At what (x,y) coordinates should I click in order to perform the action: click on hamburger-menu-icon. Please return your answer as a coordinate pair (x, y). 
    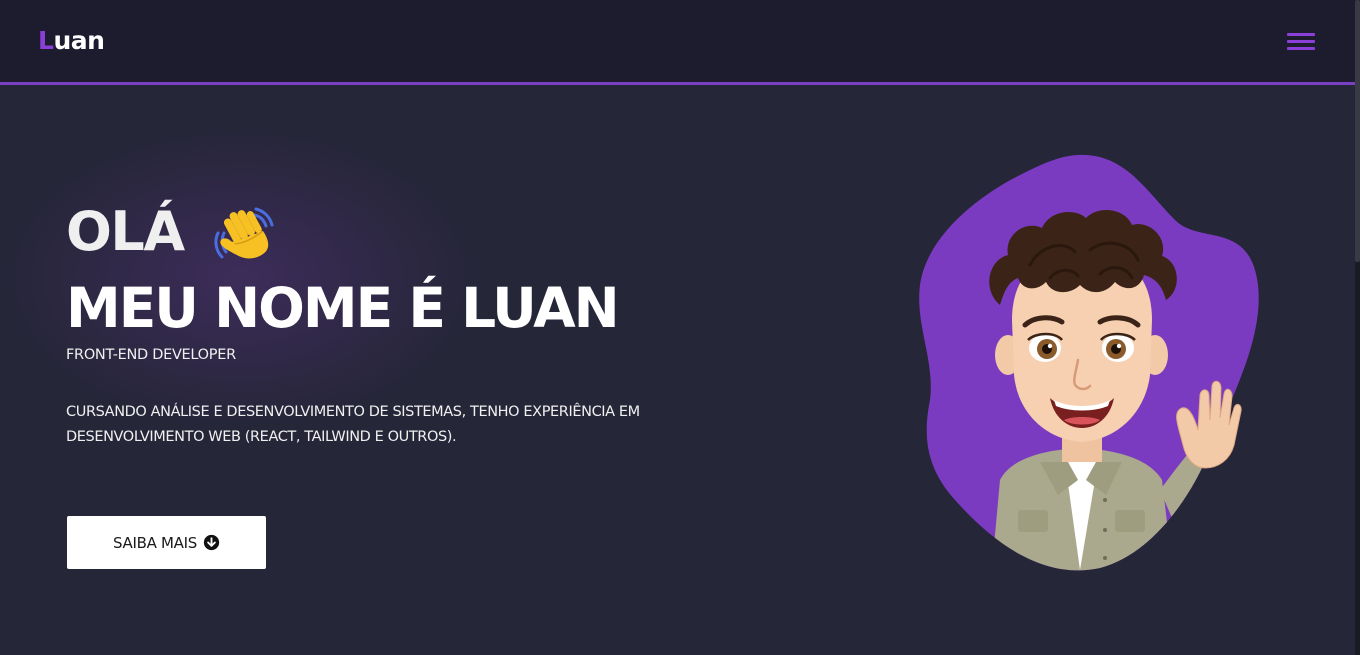
    Looking at the image, I should click on (1301, 42).